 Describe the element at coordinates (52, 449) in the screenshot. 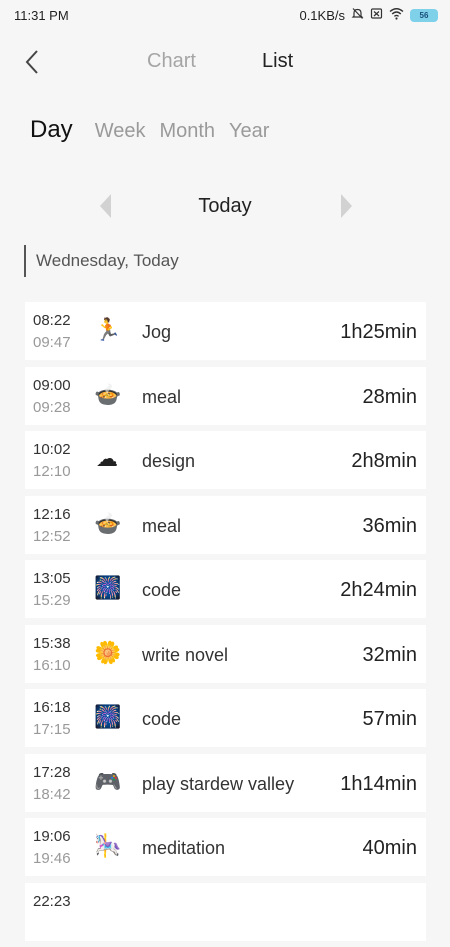

I see `start-time: 10:02` at that location.